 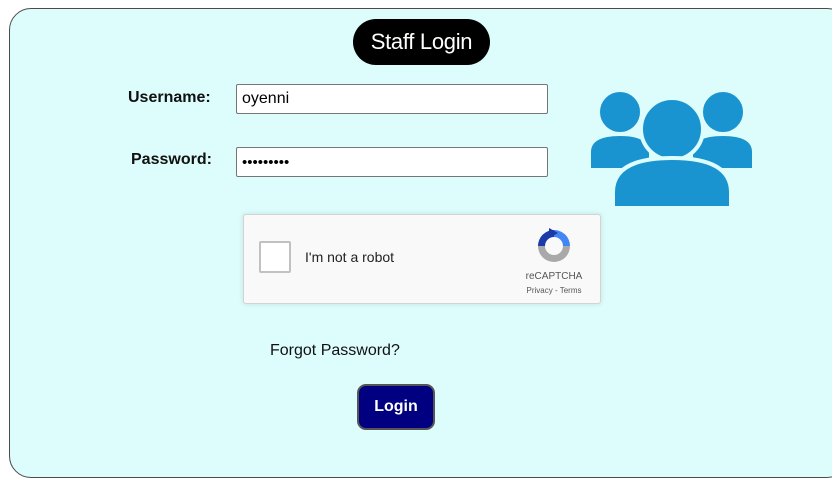 I want to click on recaptcha-links: Privacy - Terms, so click(x=554, y=290).